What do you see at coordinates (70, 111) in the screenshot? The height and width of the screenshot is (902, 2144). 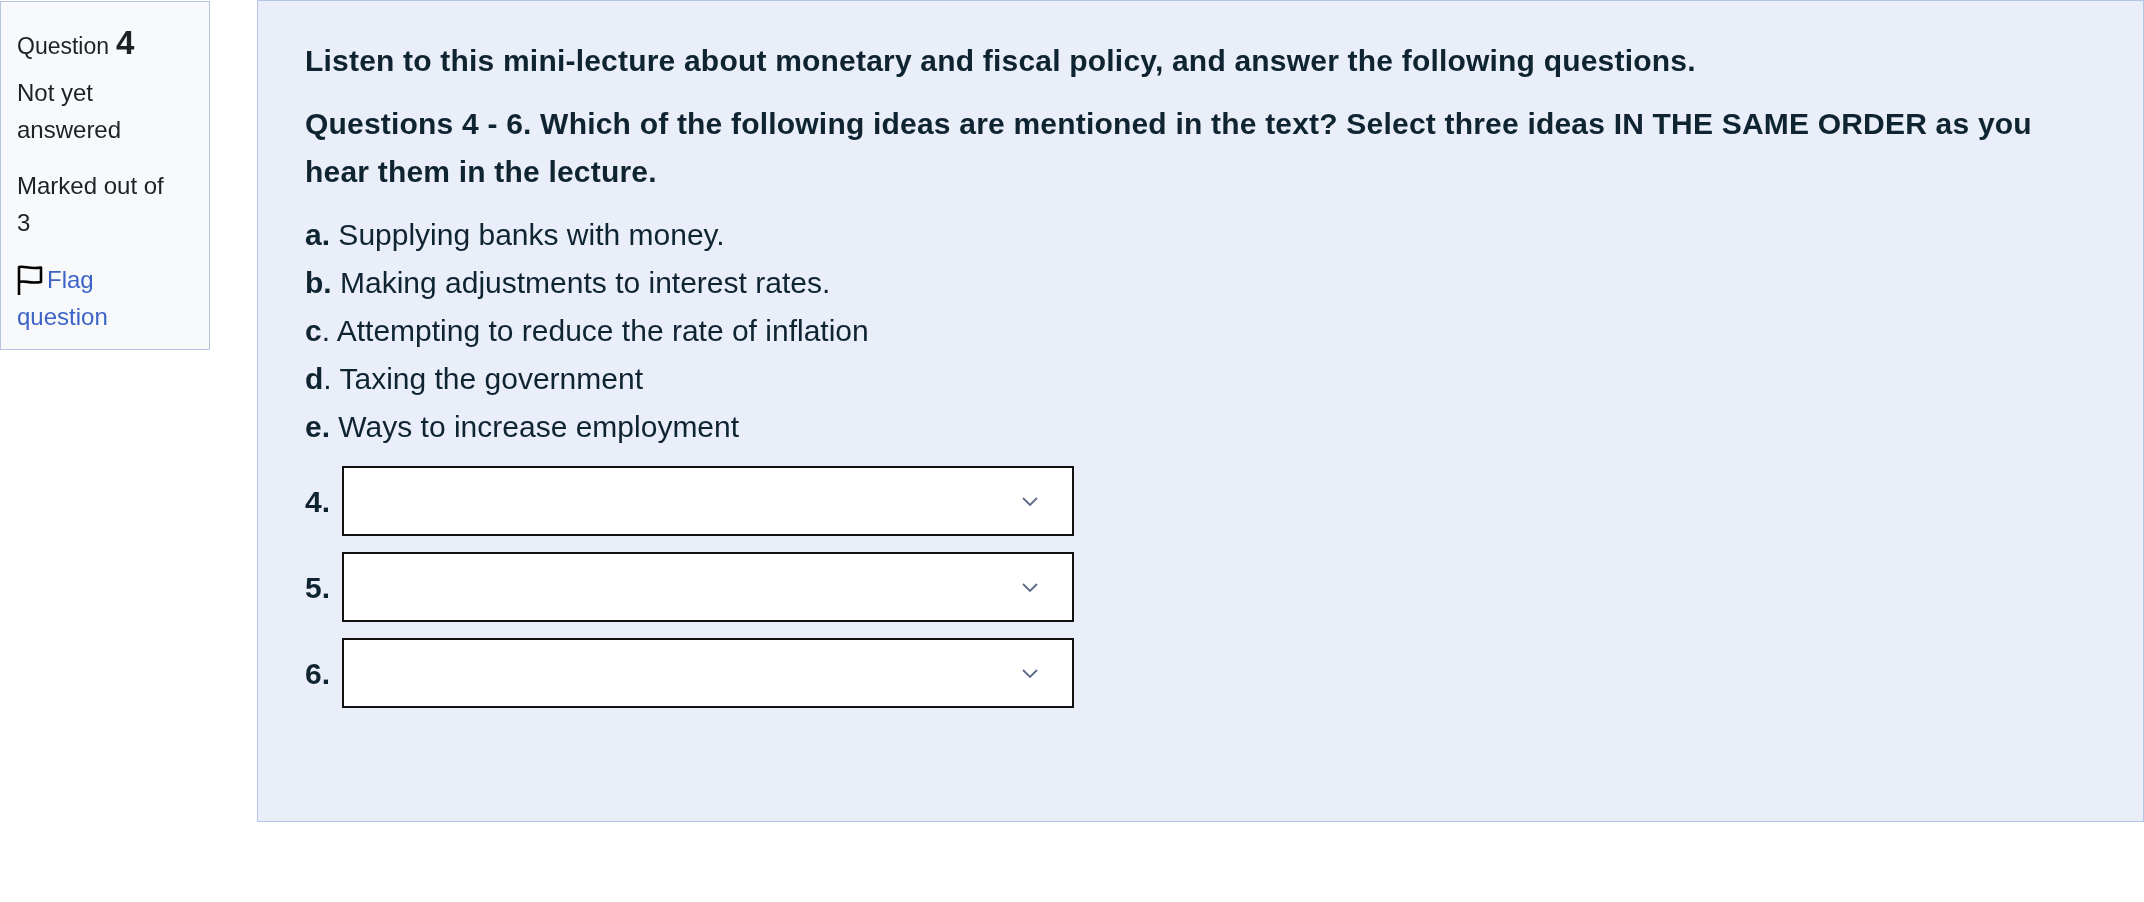 I see `question-status: Not yet answered` at bounding box center [70, 111].